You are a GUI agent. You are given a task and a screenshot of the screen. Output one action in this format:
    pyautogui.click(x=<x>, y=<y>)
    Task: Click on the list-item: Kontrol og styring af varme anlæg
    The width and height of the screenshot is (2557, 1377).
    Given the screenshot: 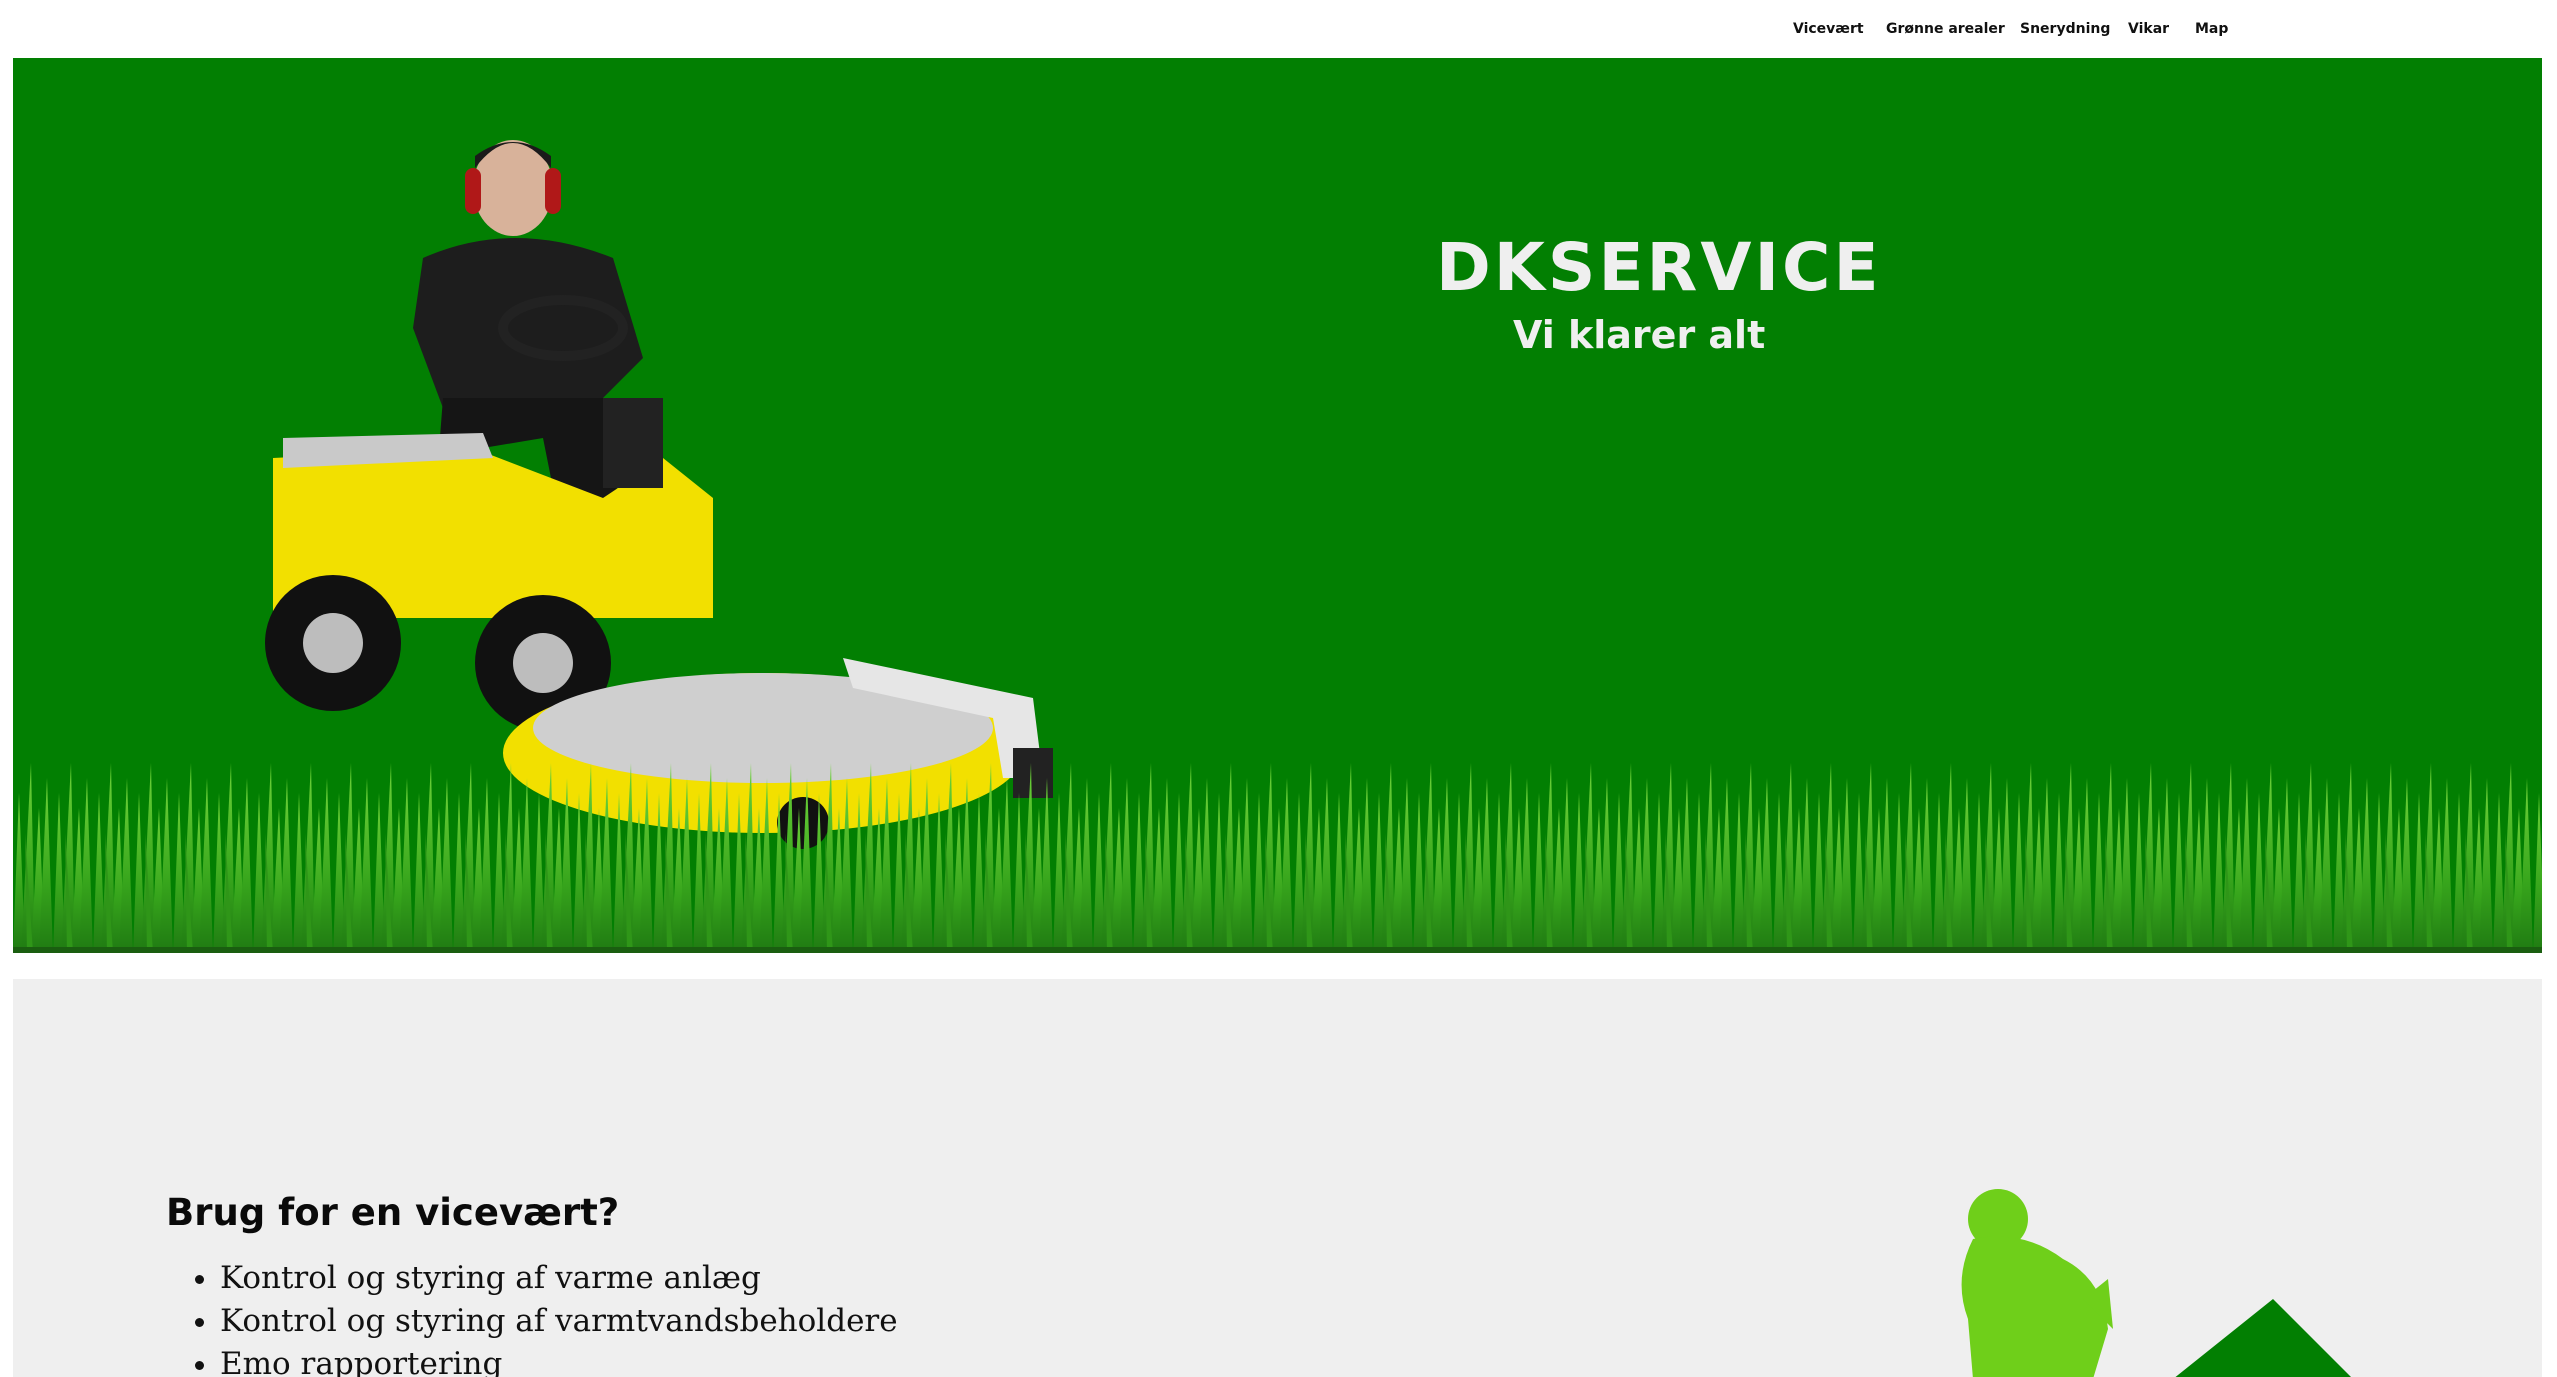 What is the action you would take?
    pyautogui.click(x=559, y=1278)
    